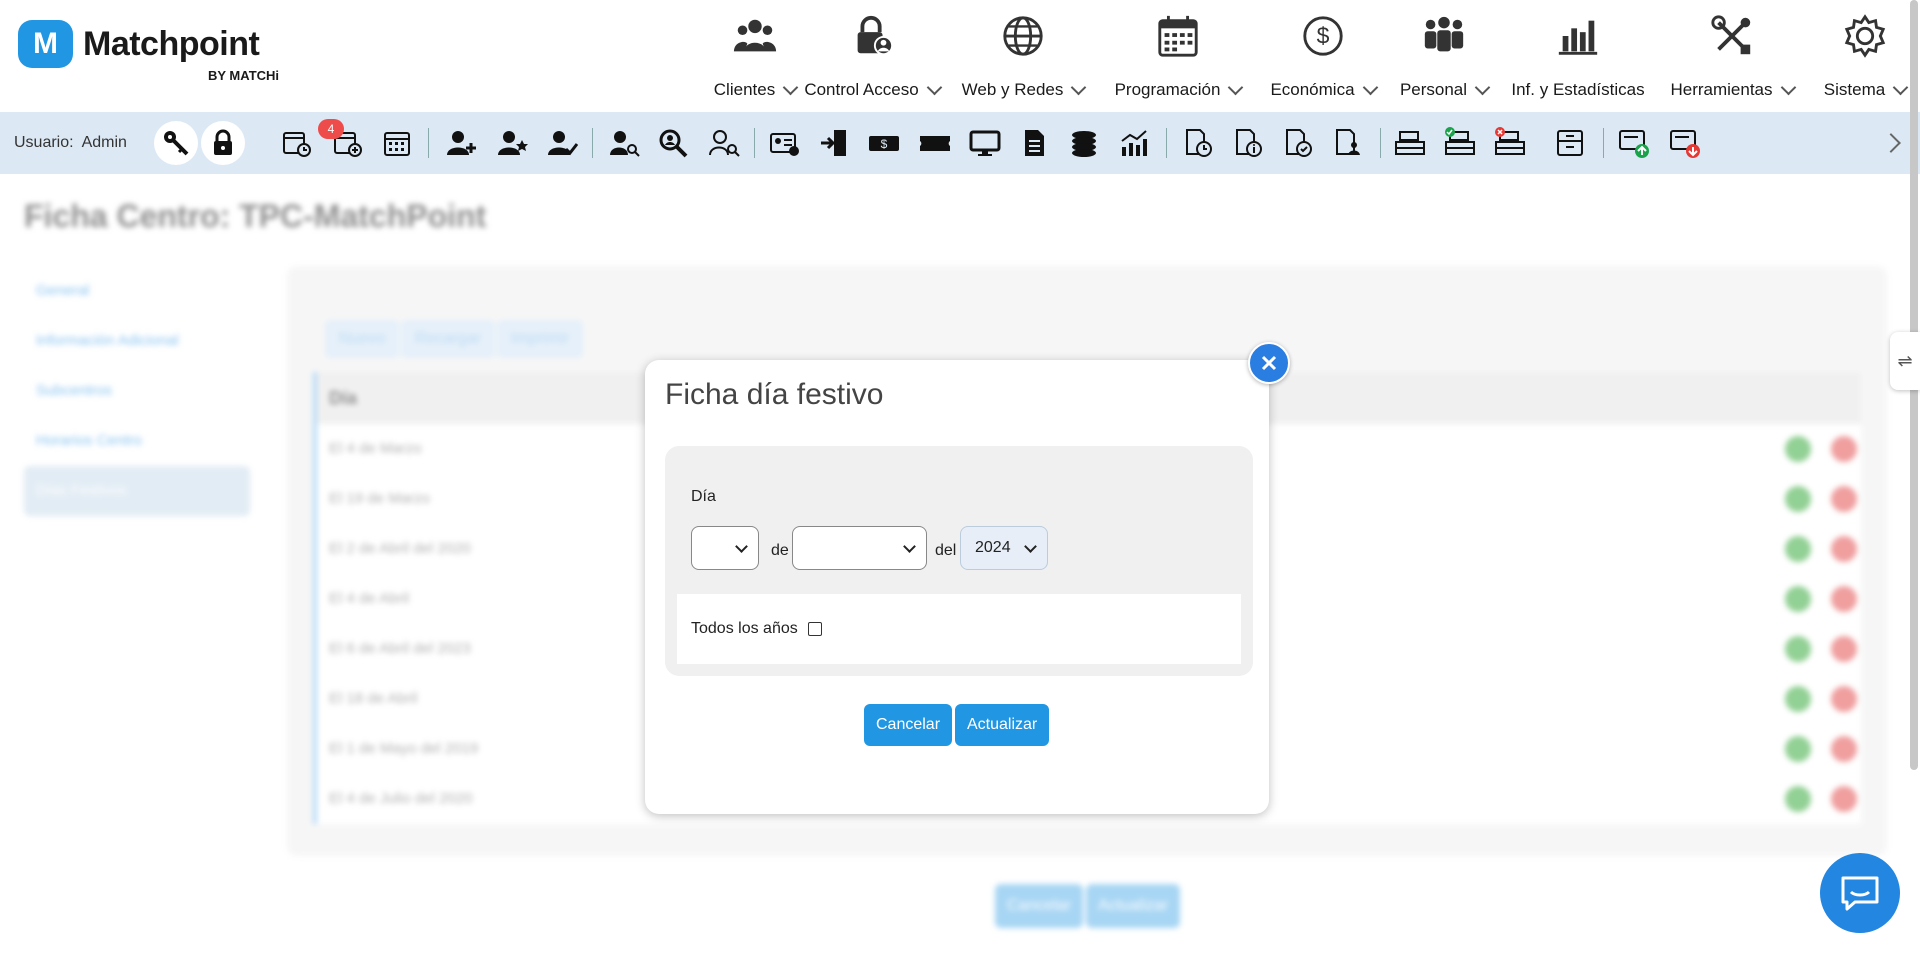  Describe the element at coordinates (1198, 143) in the screenshot. I see `doc-clock-button` at that location.